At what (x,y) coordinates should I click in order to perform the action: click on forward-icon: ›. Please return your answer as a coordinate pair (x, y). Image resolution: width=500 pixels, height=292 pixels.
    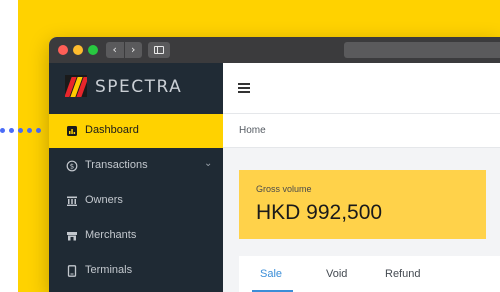
    Looking at the image, I should click on (134, 50).